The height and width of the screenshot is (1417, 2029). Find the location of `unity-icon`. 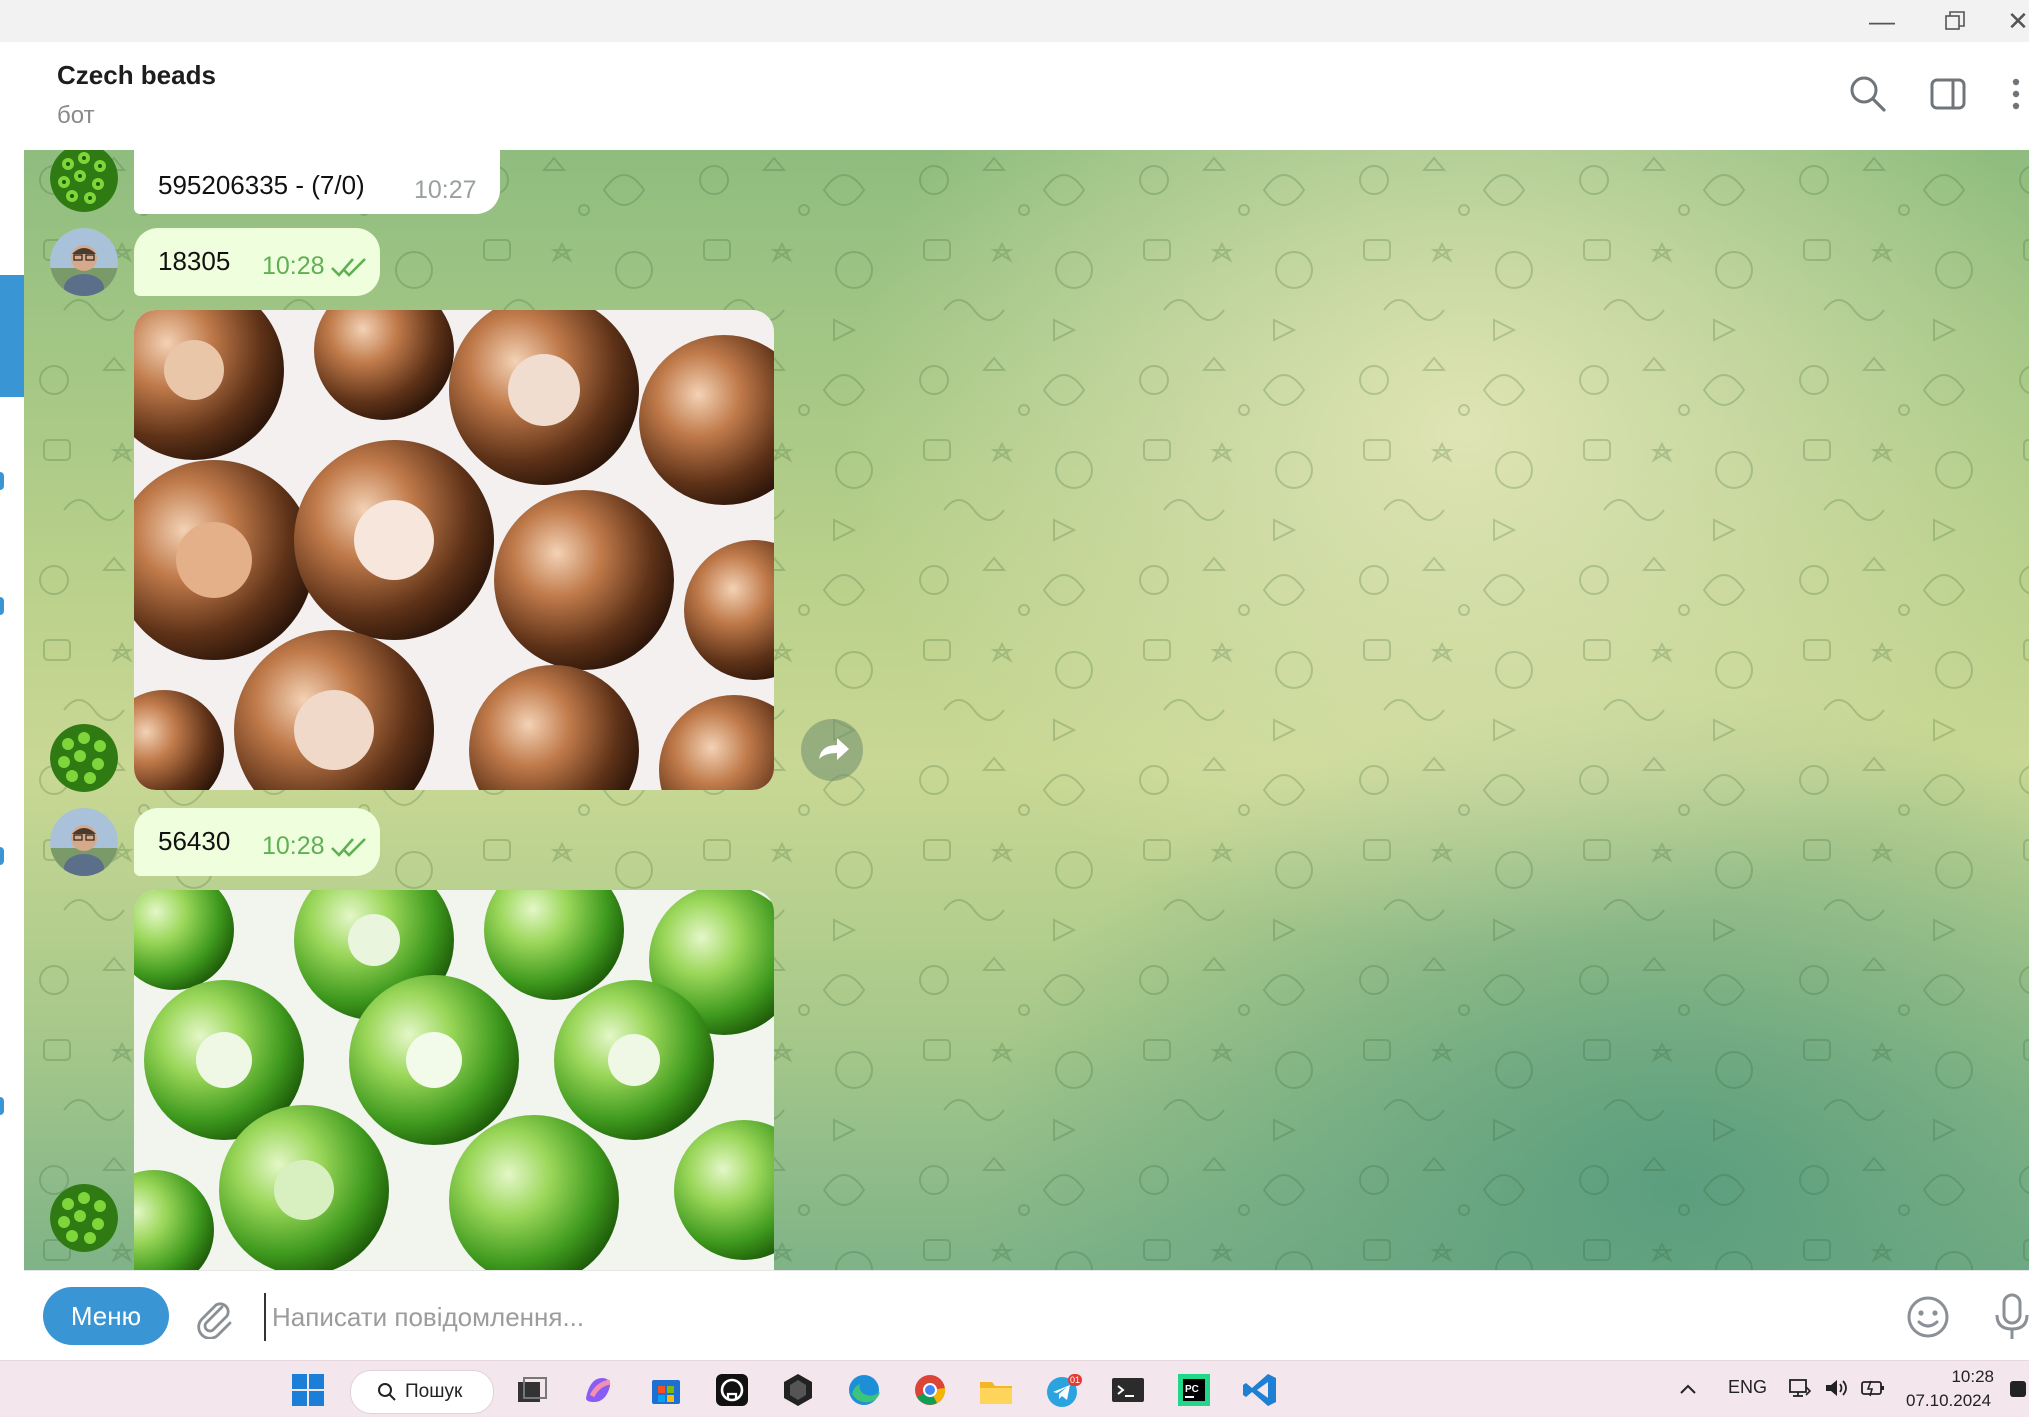

unity-icon is located at coordinates (798, 1390).